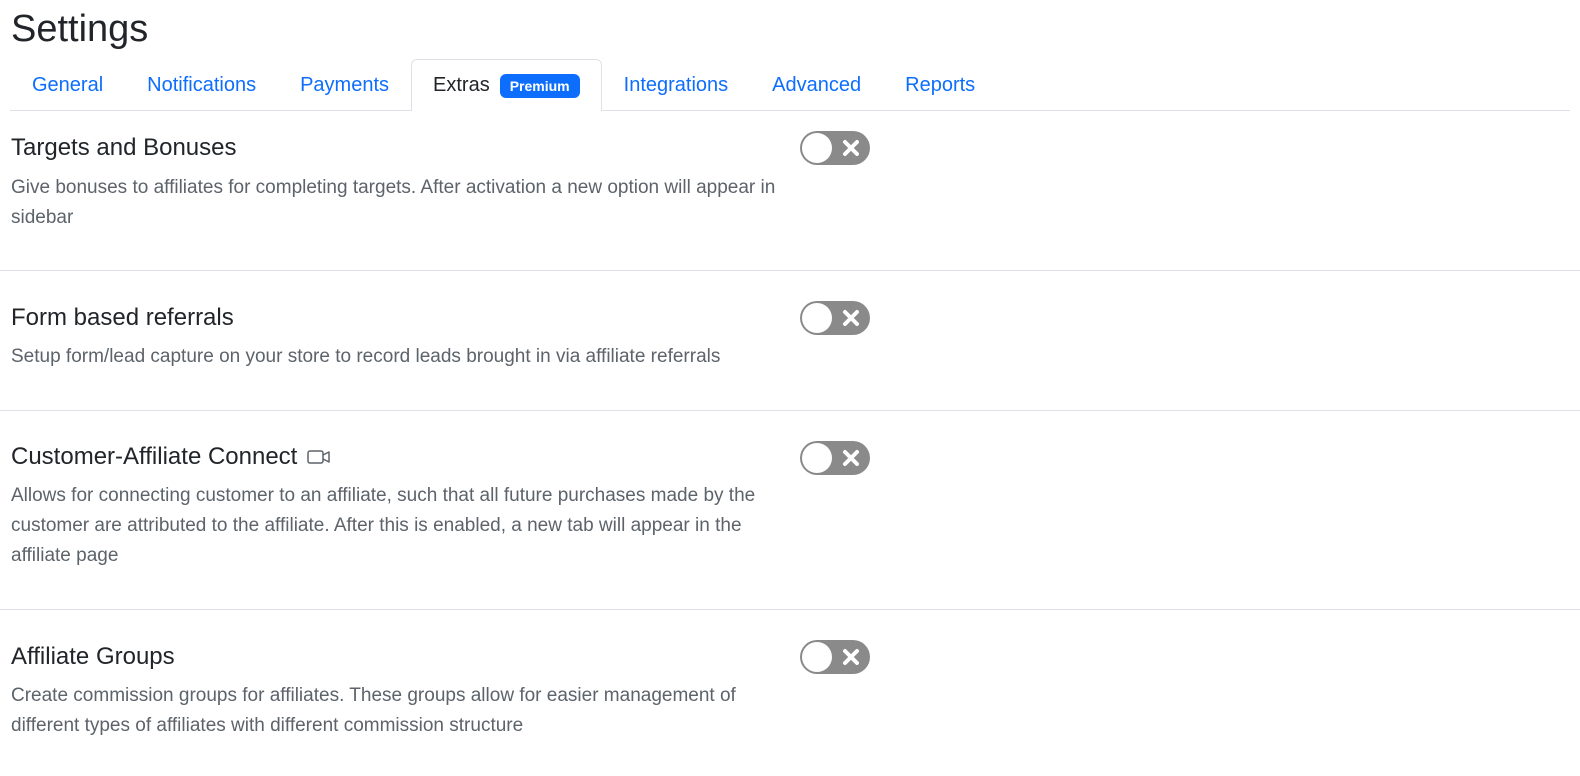  Describe the element at coordinates (835, 458) in the screenshot. I see `customer-affiliate-connect-toggle` at that location.